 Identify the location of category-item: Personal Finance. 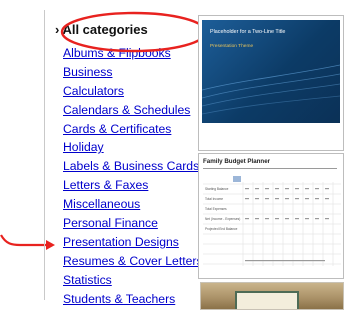
(133, 223).